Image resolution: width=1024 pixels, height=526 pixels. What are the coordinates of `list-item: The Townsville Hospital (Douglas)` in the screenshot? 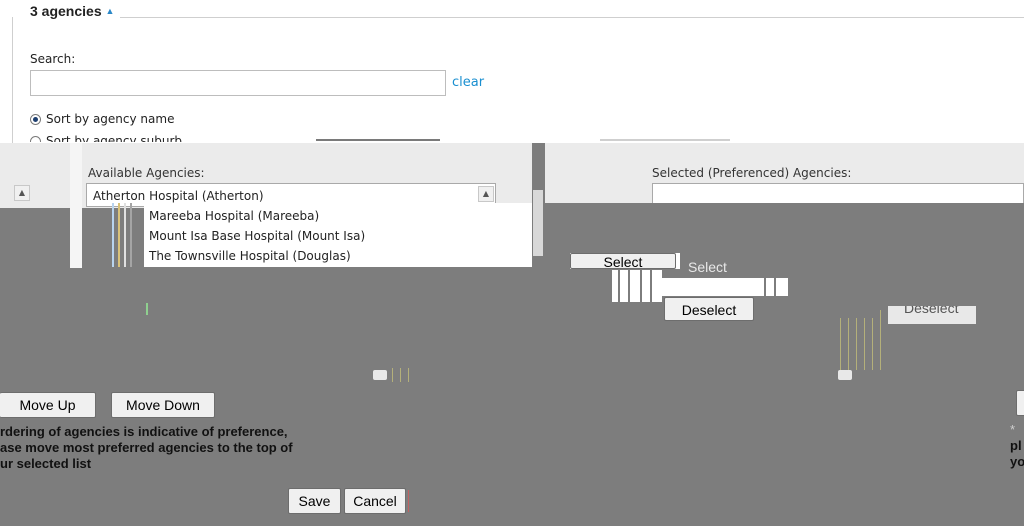 It's located at (250, 256).